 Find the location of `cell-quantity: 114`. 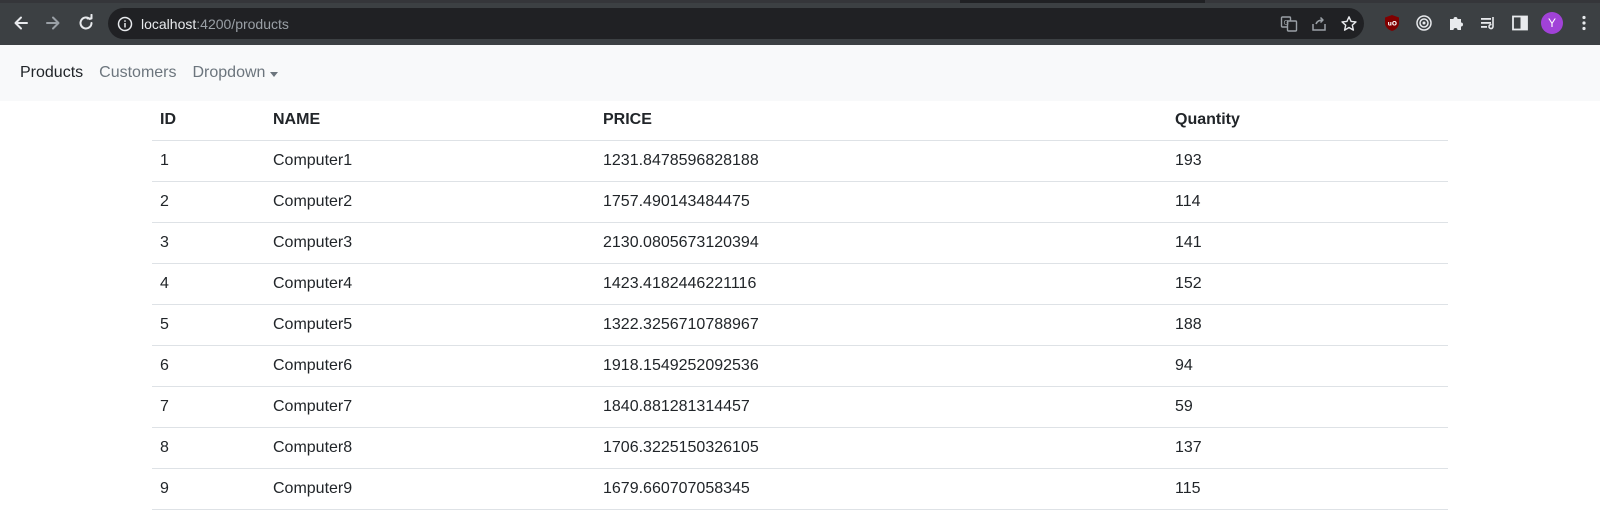

cell-quantity: 114 is located at coordinates (1307, 202).